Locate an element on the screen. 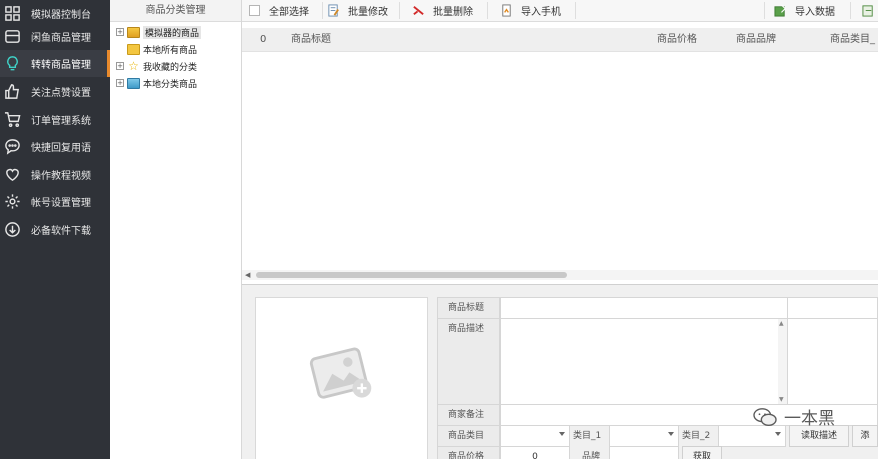 The height and width of the screenshot is (459, 878). watermark: 一本黑 is located at coordinates (793, 416).